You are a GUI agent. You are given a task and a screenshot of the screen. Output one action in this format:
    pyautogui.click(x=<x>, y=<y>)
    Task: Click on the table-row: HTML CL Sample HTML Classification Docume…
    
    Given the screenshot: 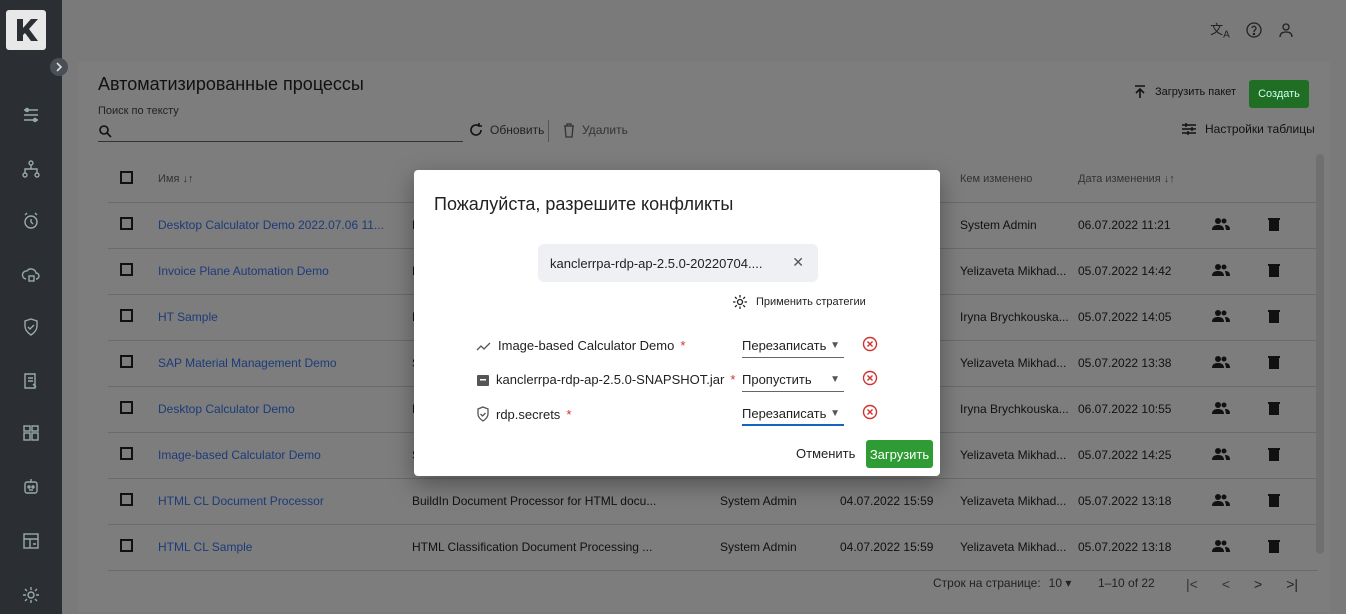 What is the action you would take?
    pyautogui.click(x=713, y=547)
    